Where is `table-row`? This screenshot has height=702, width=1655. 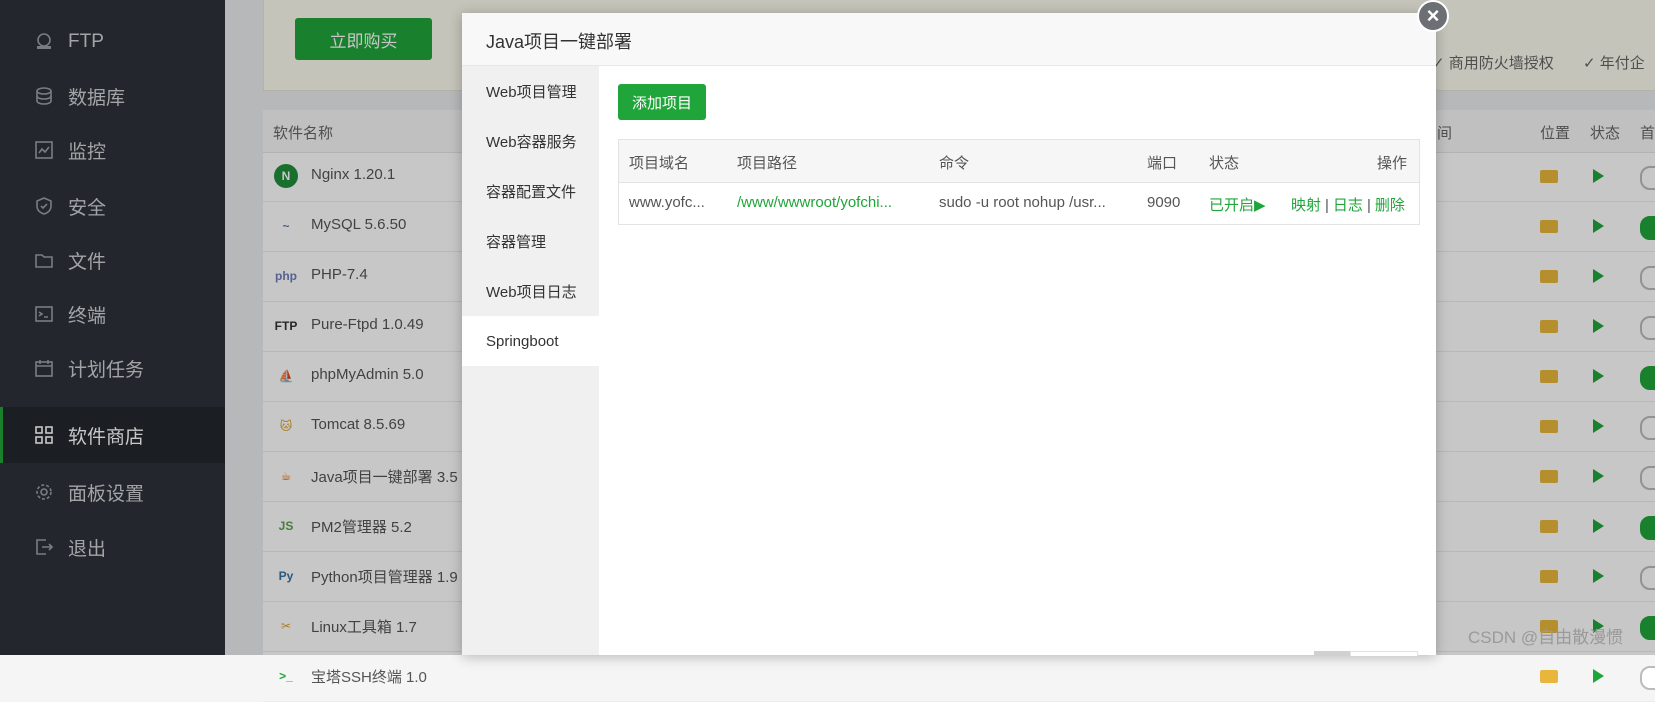 table-row is located at coordinates (959, 677).